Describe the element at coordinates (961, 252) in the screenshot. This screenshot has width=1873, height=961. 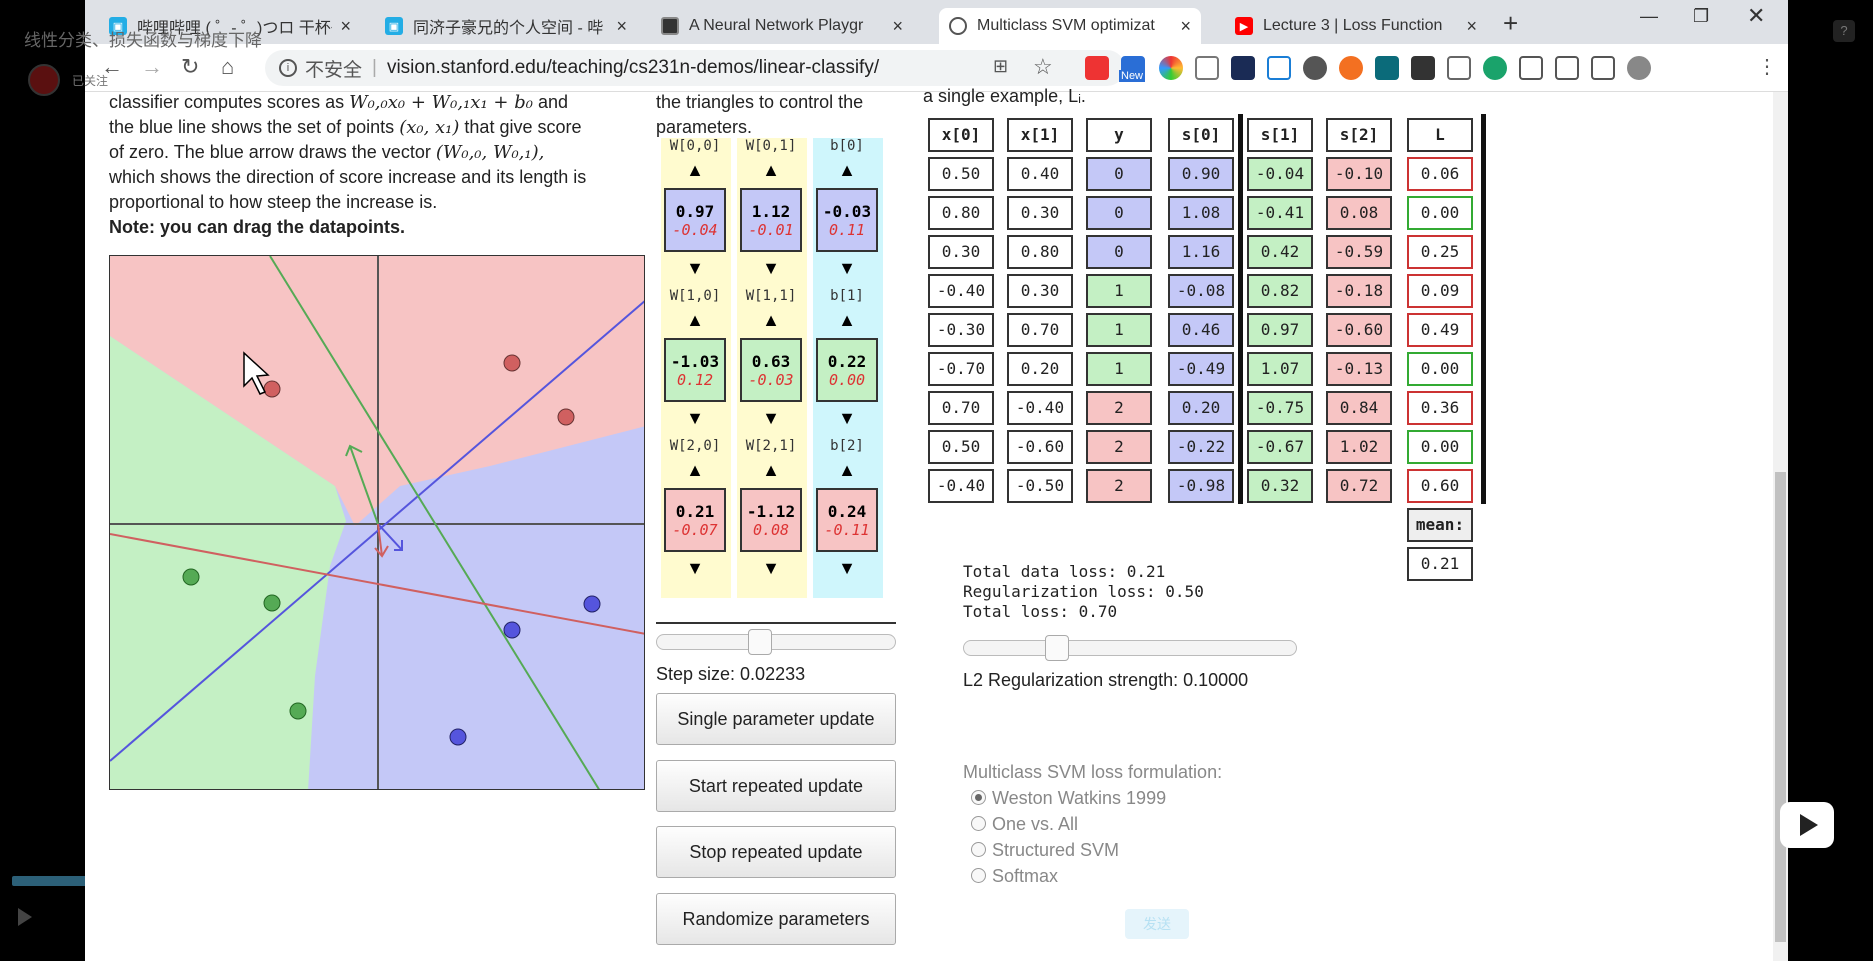
I see `table-cell: 0.30` at that location.